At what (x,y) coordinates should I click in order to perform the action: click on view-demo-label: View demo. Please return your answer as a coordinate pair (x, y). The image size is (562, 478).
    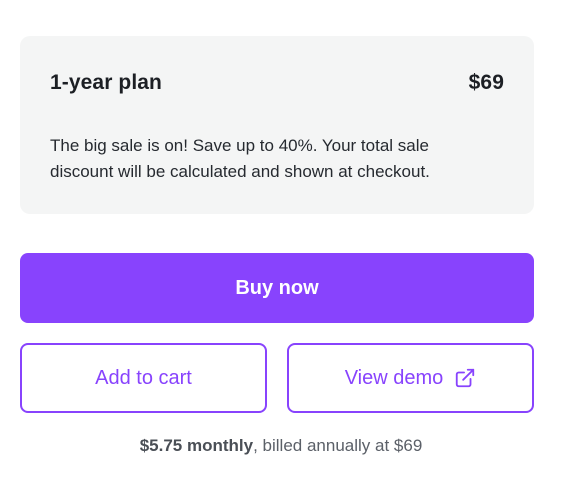
    Looking at the image, I should click on (394, 377).